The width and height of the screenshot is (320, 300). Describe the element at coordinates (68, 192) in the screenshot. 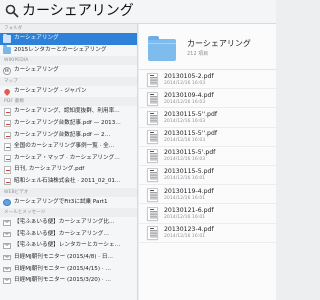

I see `section-header: WEBビデオ` at that location.